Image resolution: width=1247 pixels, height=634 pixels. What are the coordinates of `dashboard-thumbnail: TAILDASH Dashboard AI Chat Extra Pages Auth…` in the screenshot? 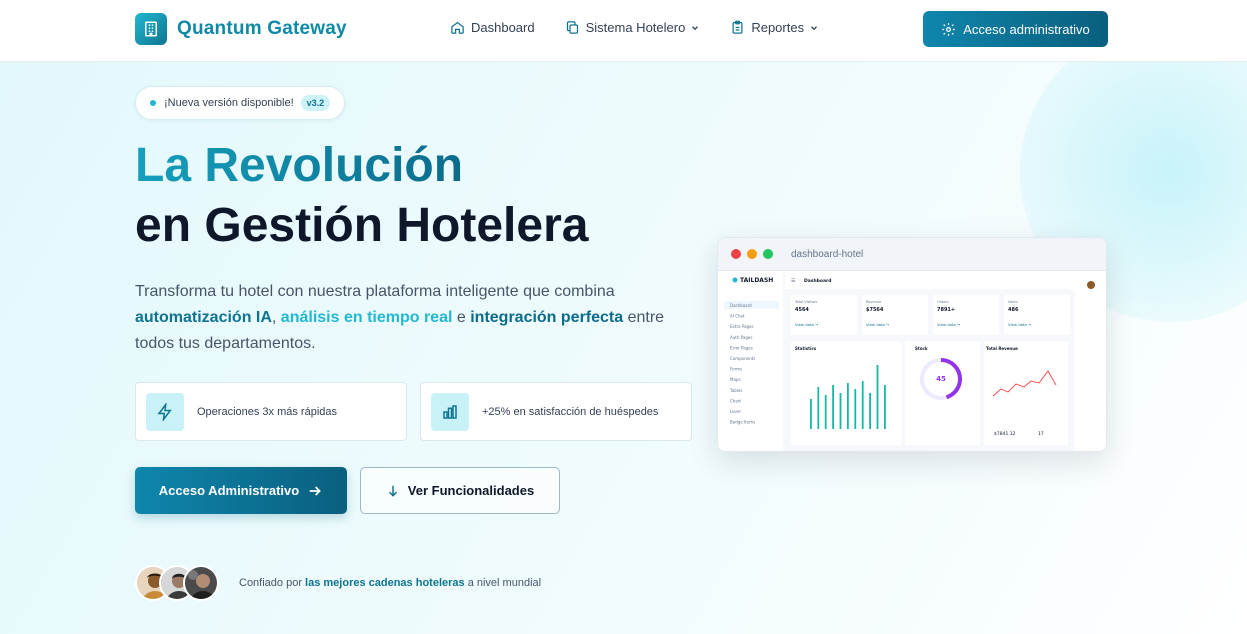 It's located at (912, 361).